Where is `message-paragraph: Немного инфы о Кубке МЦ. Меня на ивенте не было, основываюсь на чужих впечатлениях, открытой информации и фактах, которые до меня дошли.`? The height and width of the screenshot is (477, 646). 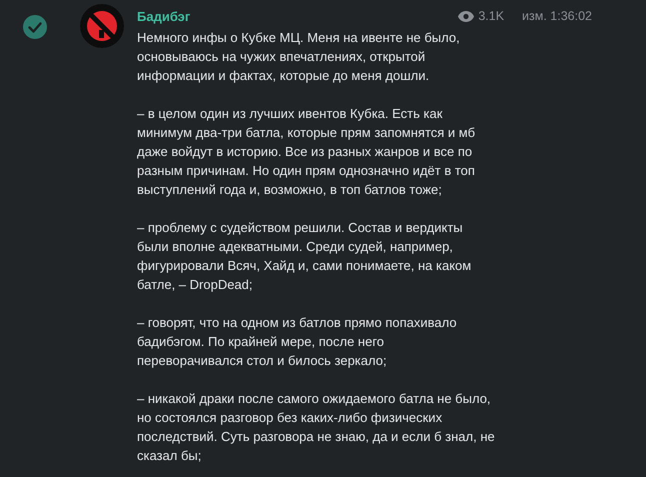
message-paragraph: Немного инфы о Кубке МЦ. Меня на ивенте не было, основываюсь на чужих впечатлениях, открытой информации и фактах, которые до меня дошли. is located at coordinates (299, 57).